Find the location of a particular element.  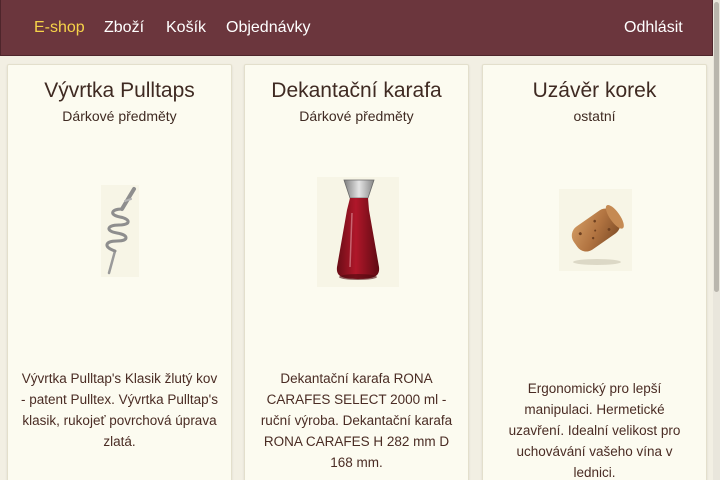

carafe-image is located at coordinates (358, 232).